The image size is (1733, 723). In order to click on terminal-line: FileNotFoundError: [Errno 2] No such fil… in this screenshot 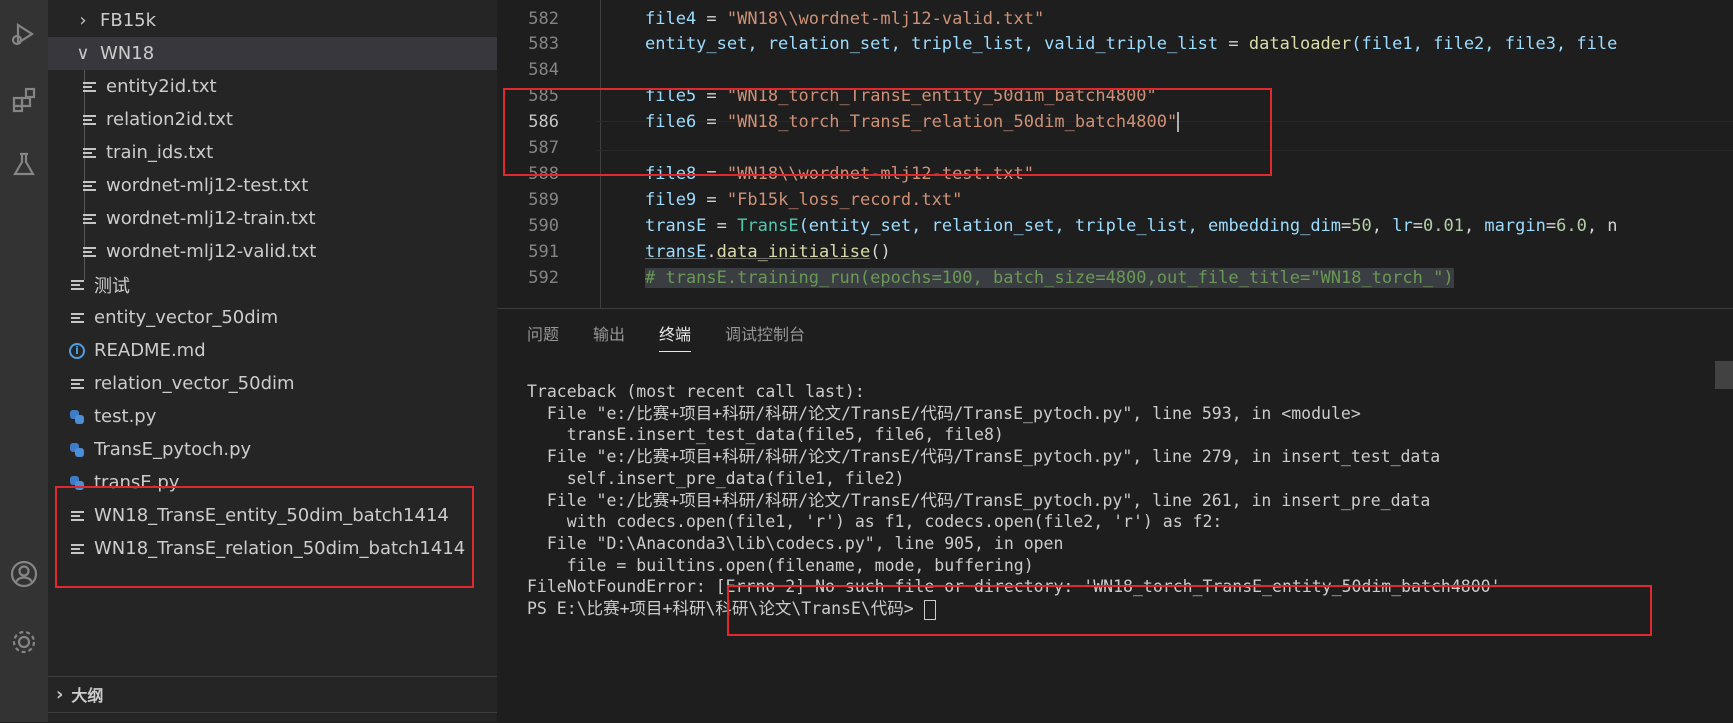, I will do `click(1014, 587)`.